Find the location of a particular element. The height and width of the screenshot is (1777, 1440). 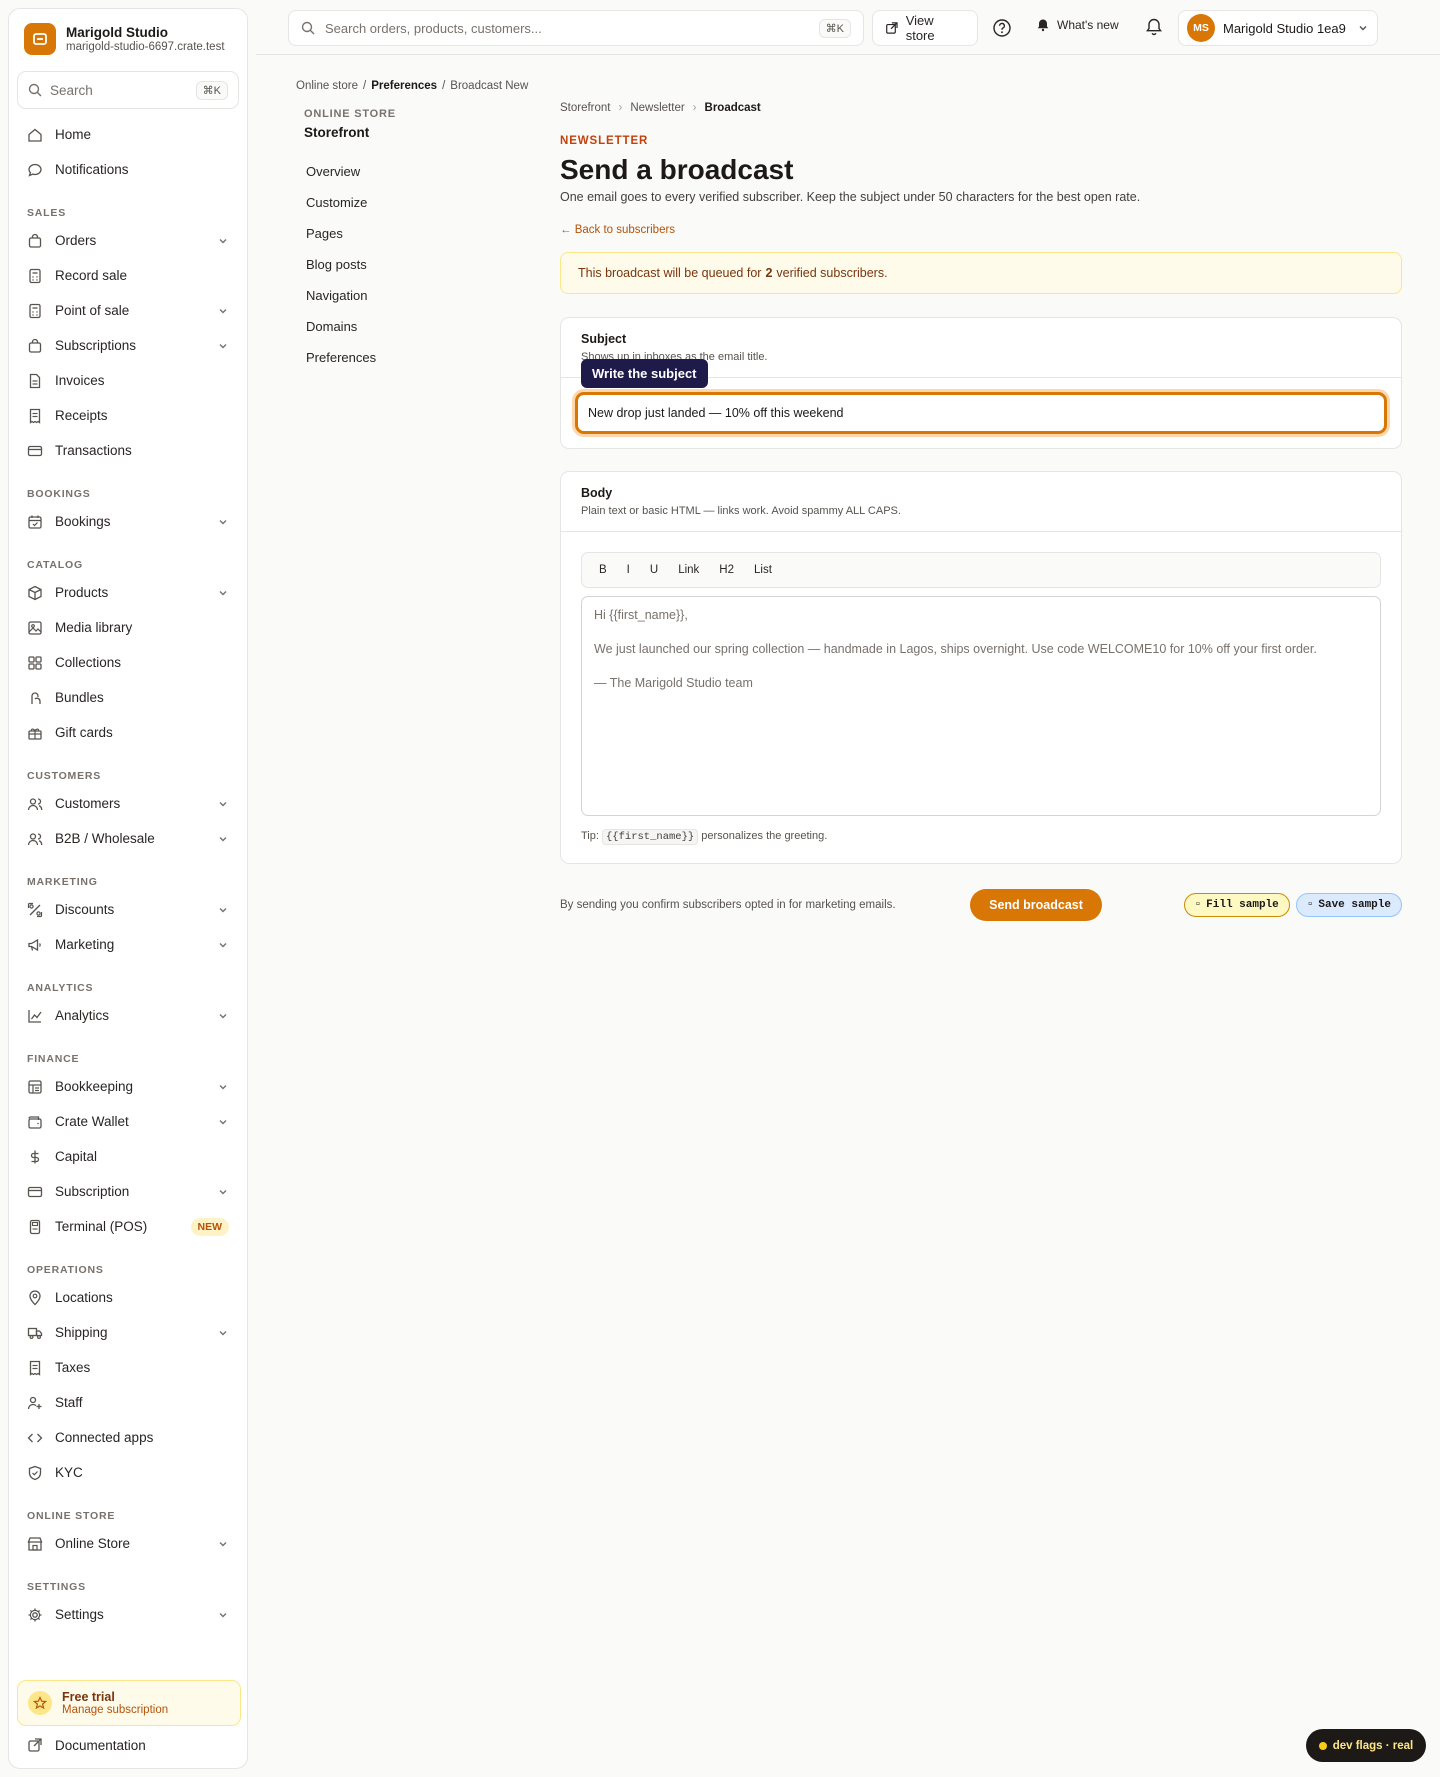

dev-flags-pill: dev flags · real is located at coordinates (1366, 1745).